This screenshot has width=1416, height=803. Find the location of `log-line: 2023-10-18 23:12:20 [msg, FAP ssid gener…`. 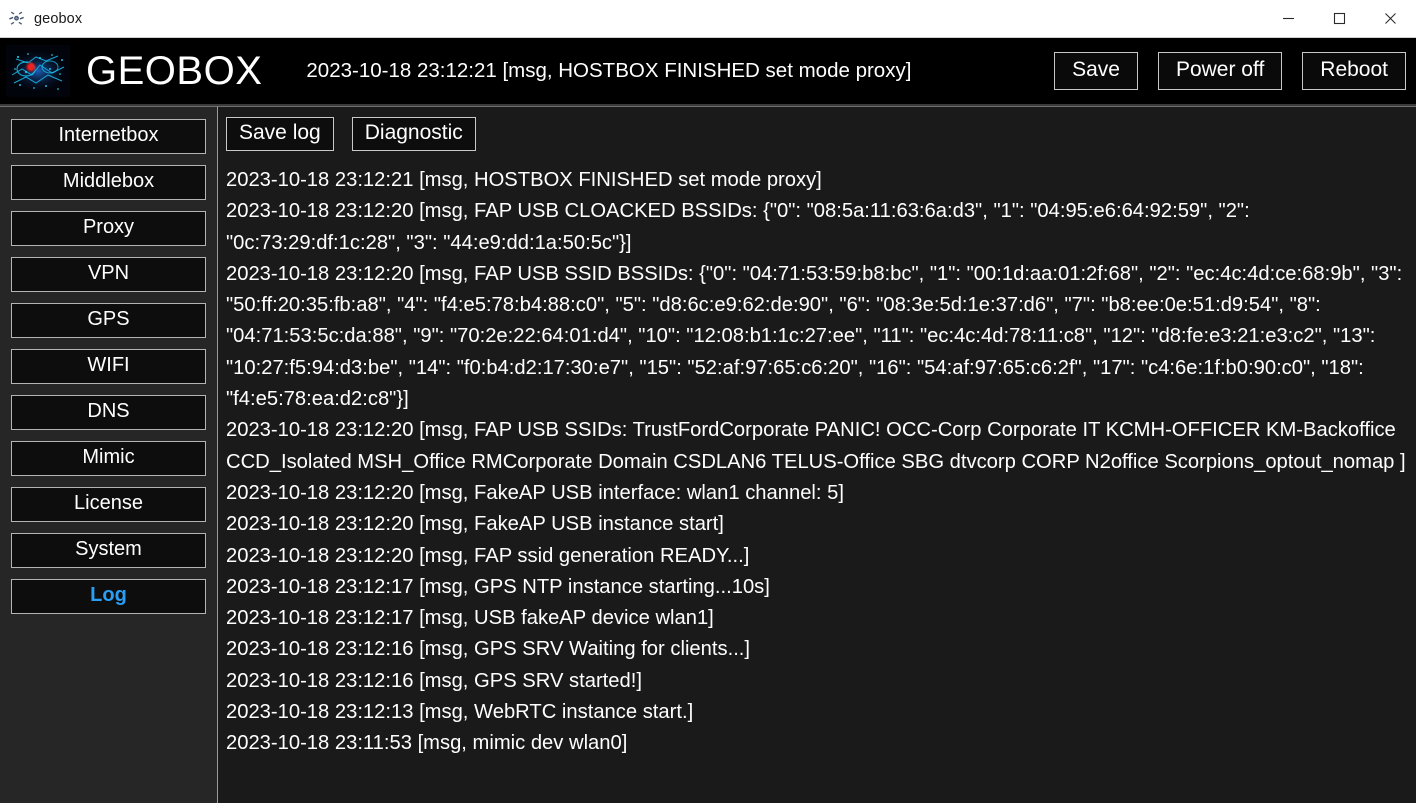

log-line: 2023-10-18 23:12:20 [msg, FAP ssid gener… is located at coordinates (488, 555).